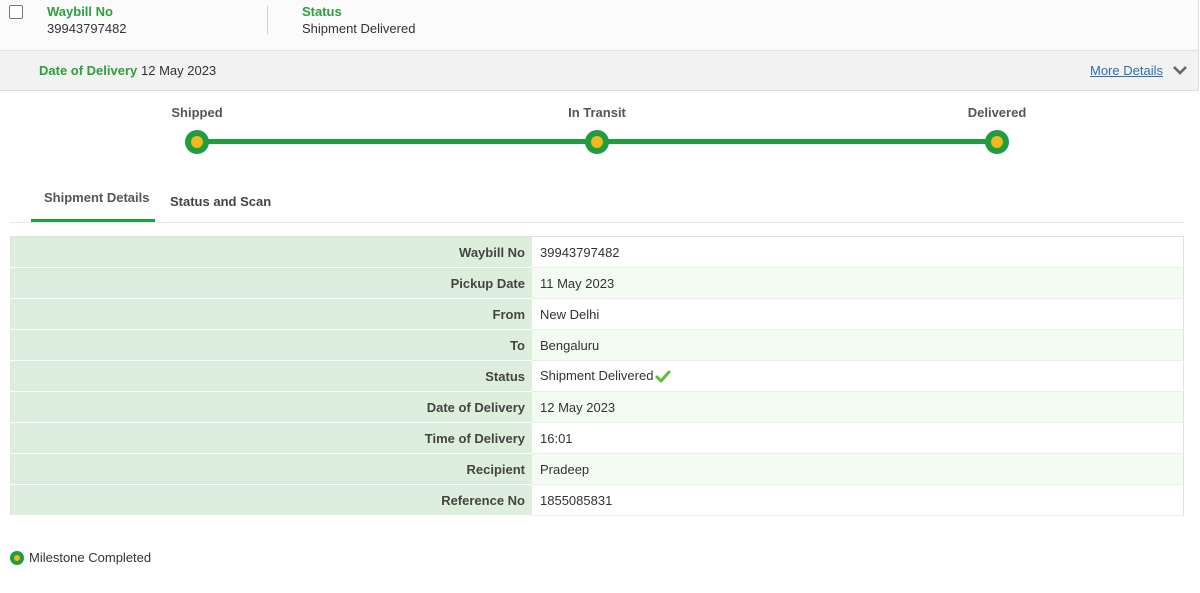 The width and height of the screenshot is (1200, 593). I want to click on row-key: Date of Delivery, so click(271, 407).